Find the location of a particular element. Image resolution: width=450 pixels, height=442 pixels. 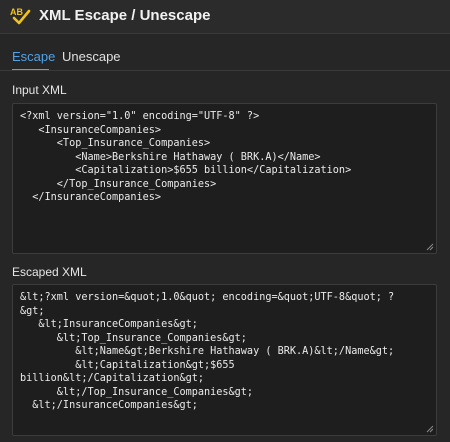

tab-unescape: Unescape is located at coordinates (91, 56).